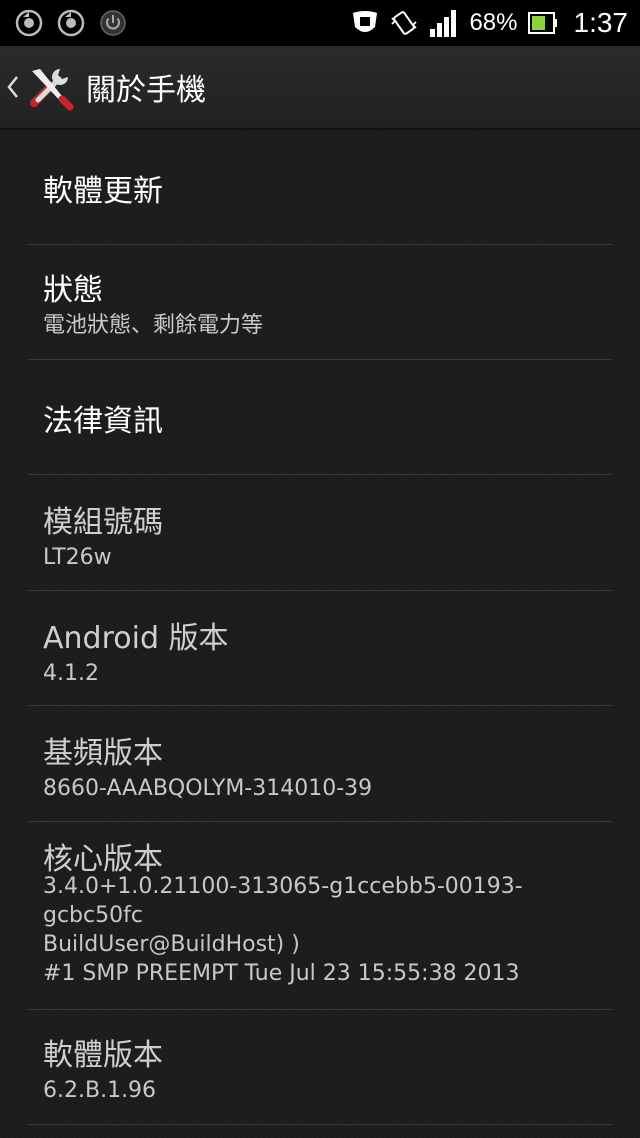 This screenshot has width=640, height=1138. I want to click on item-title: 模組號碼, so click(103, 522).